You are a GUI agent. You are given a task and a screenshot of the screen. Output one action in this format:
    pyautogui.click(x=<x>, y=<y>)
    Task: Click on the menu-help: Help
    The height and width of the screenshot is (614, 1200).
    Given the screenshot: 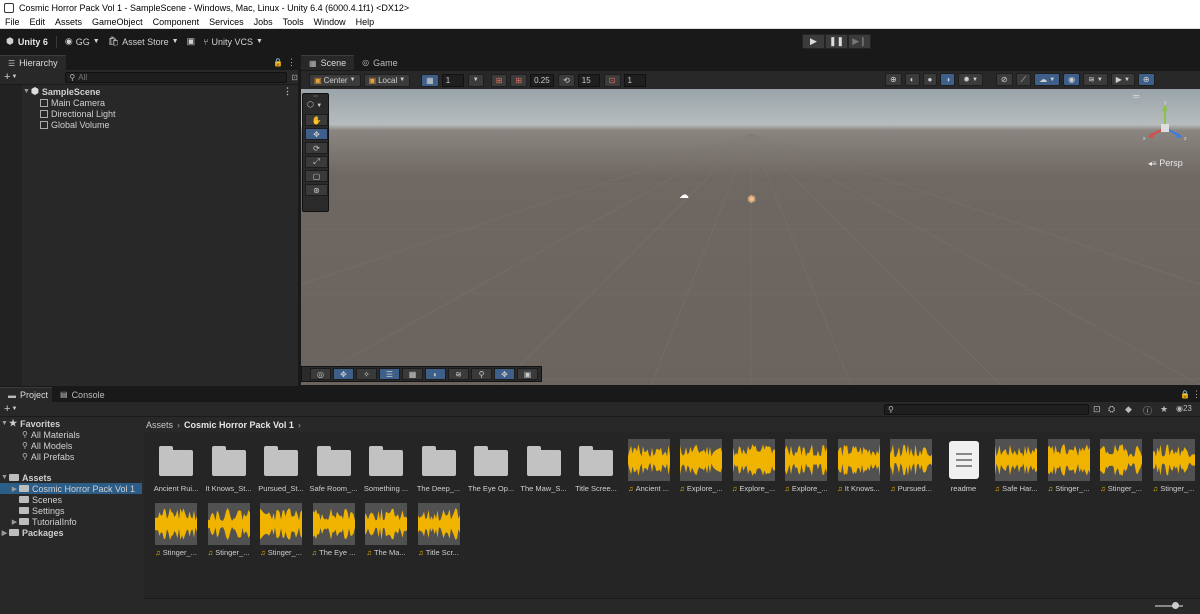 What is the action you would take?
    pyautogui.click(x=365, y=22)
    